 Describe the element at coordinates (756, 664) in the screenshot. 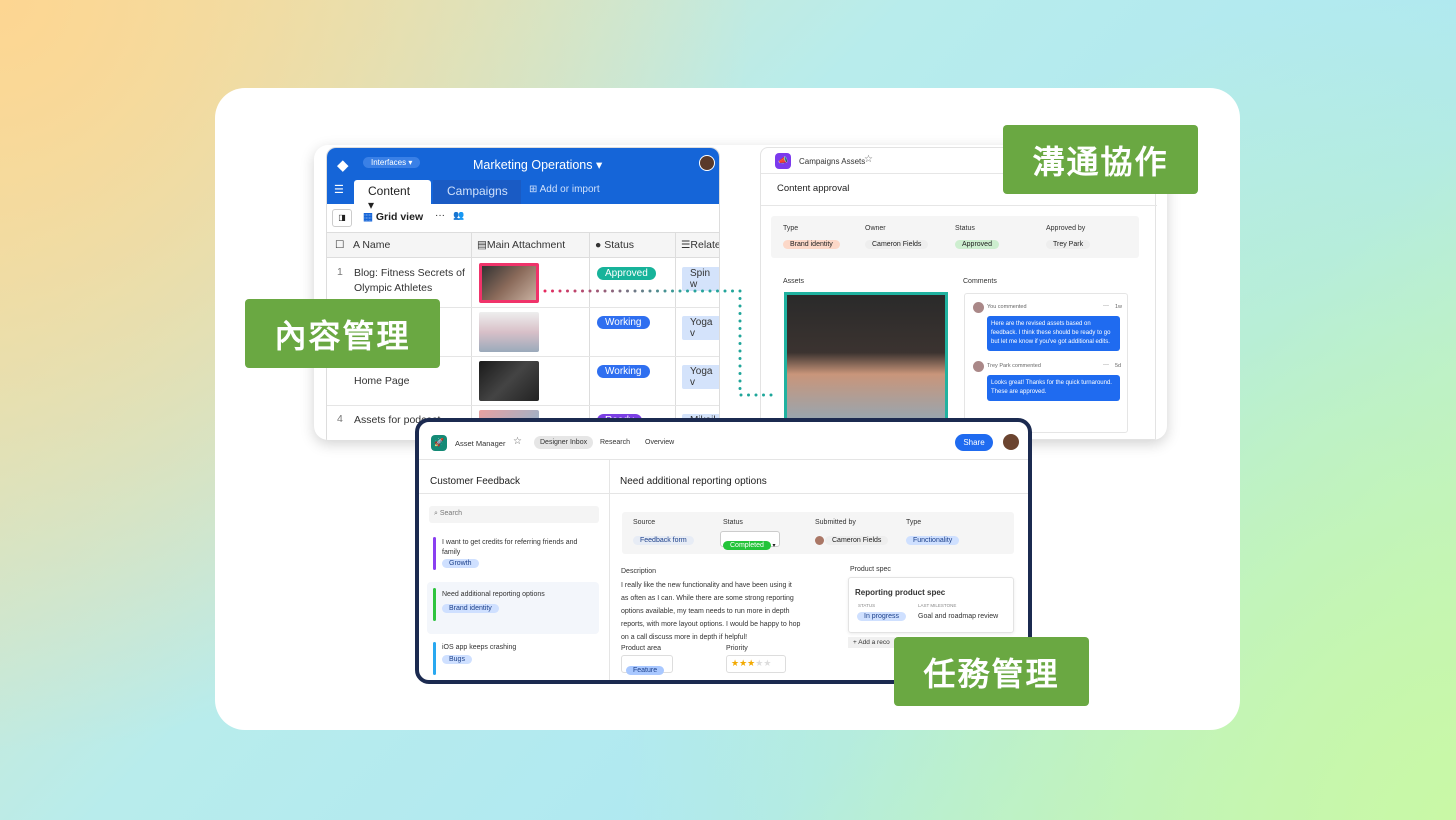

I see `priority-rating: ★★★★★` at that location.